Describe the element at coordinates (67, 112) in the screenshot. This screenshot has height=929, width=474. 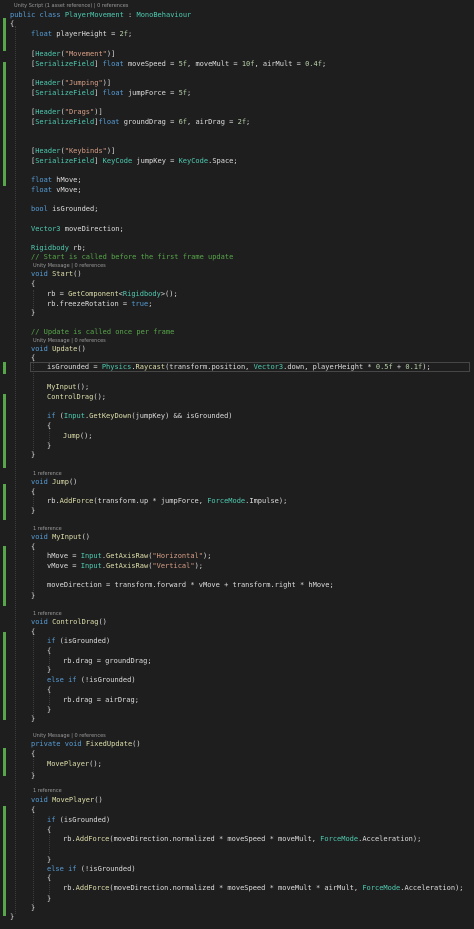
I see `code-text: [Header("Drags")]` at that location.